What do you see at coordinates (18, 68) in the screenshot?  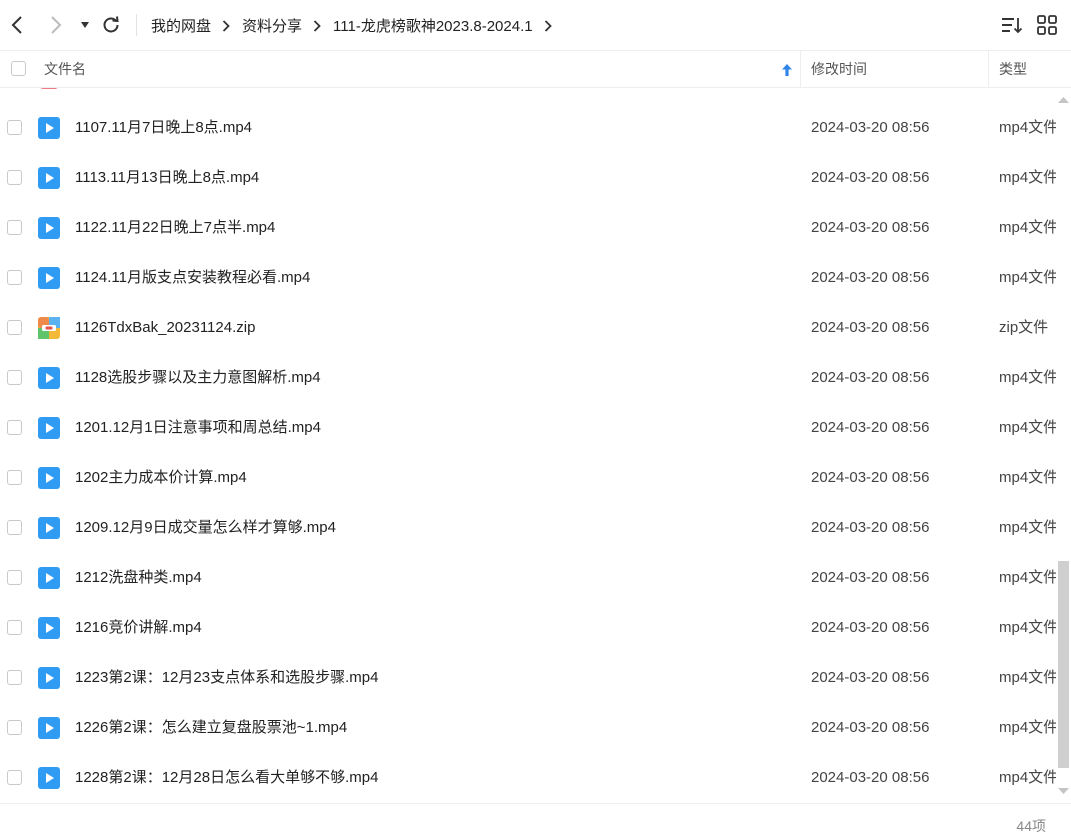 I see `select-all-checkbox` at bounding box center [18, 68].